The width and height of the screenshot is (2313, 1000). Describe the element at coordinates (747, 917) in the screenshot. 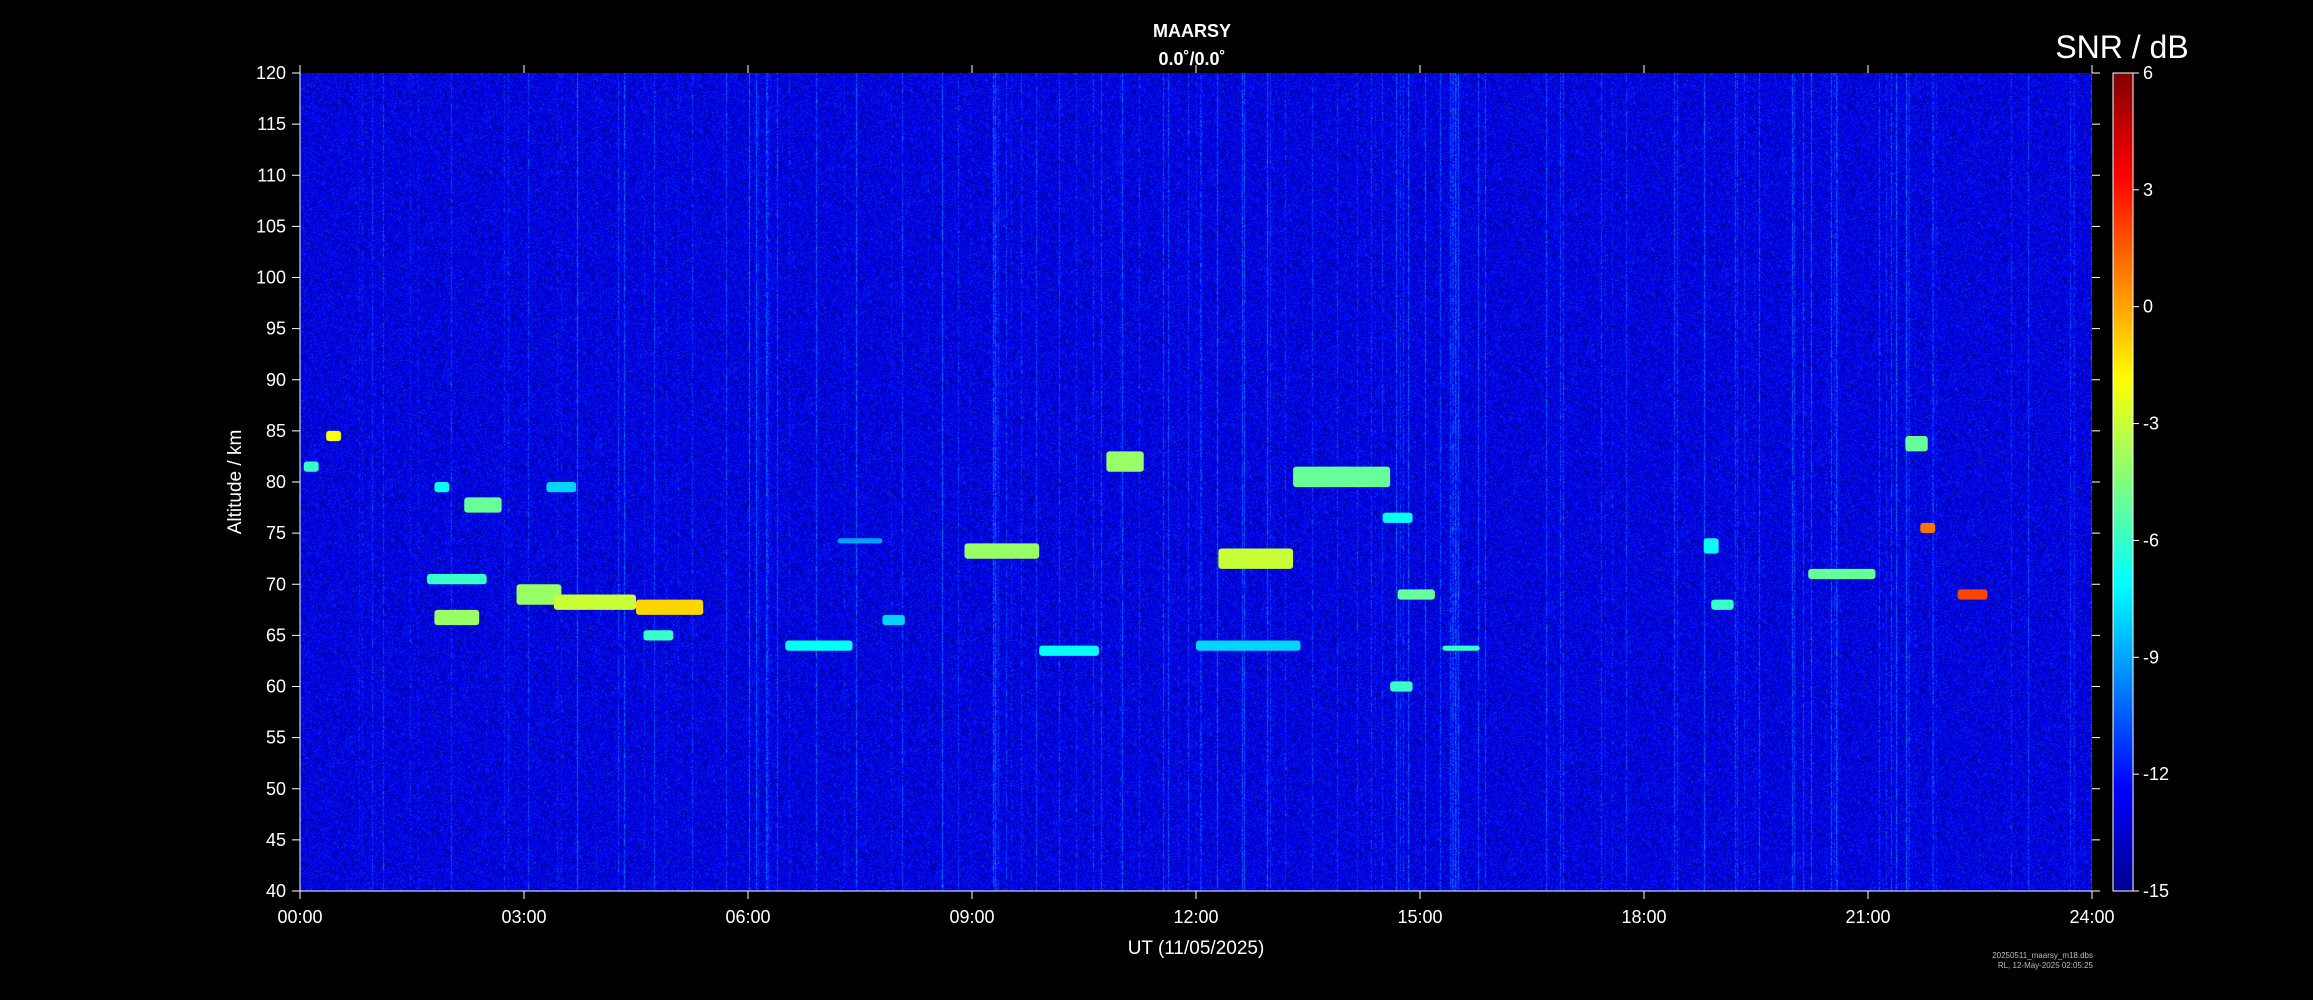

I see `x-tick-label: 06:00` at that location.